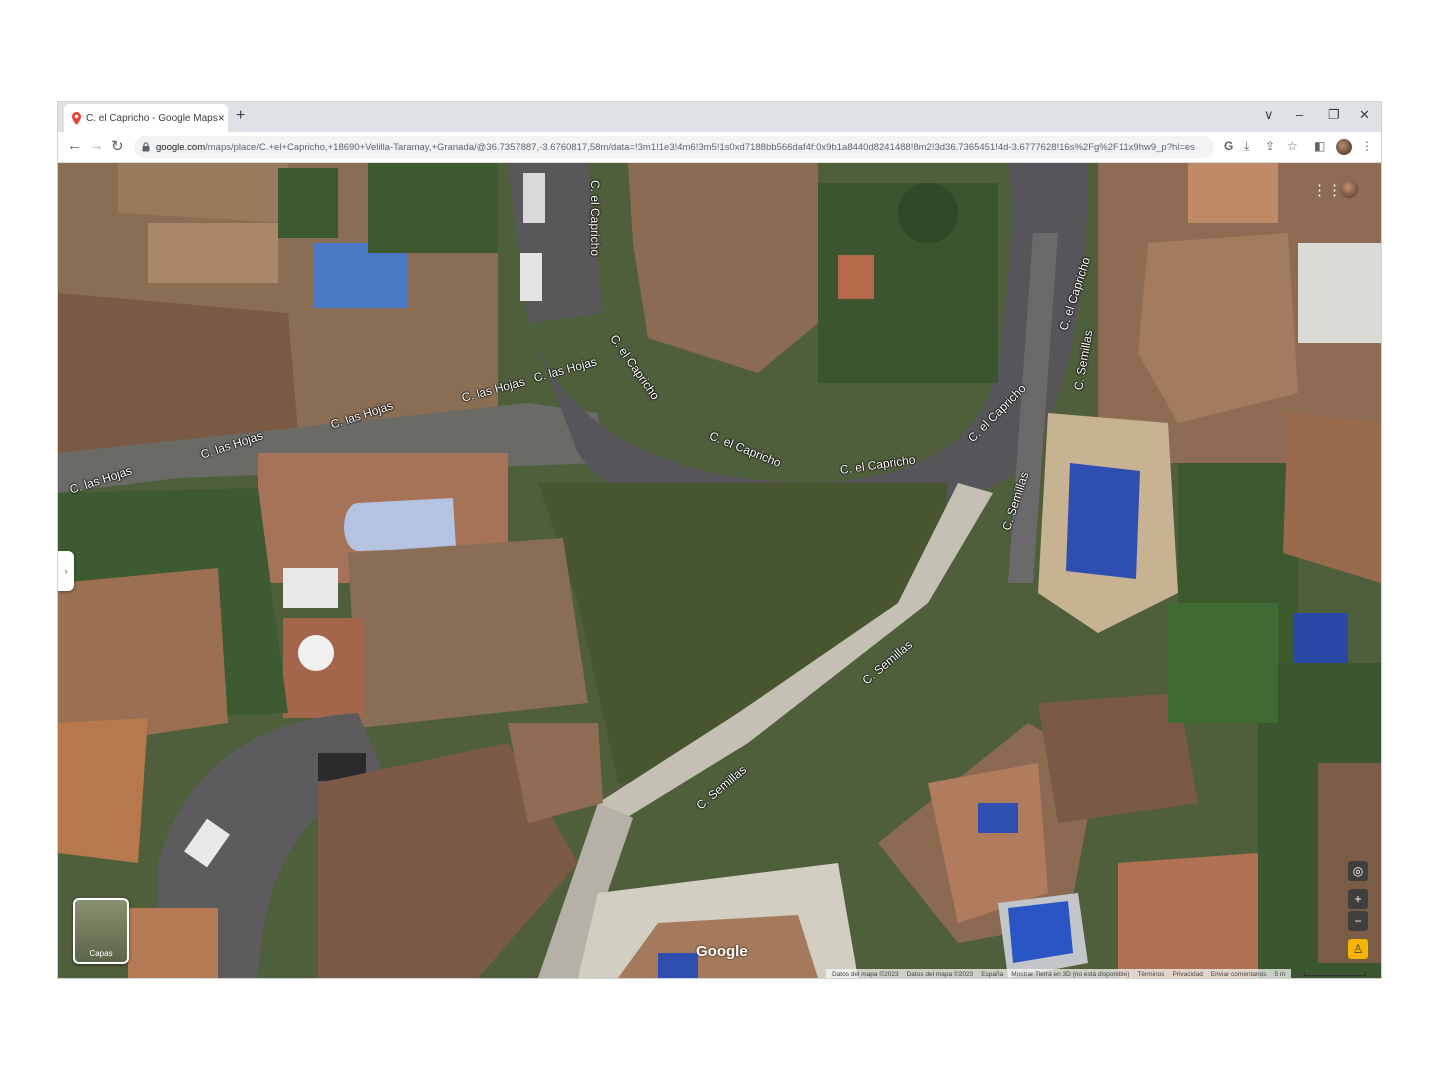 This screenshot has width=1440, height=1080. What do you see at coordinates (1239, 974) in the screenshot?
I see `attribution-feedback: Enviar comentarios` at bounding box center [1239, 974].